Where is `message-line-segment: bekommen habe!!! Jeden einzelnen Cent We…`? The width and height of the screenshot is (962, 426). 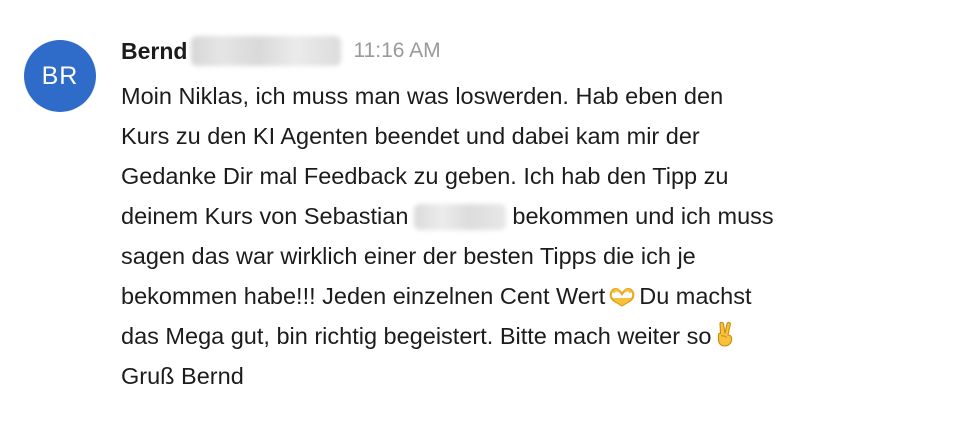 message-line-segment: bekommen habe!!! Jeden einzelnen Cent We… is located at coordinates (363, 296).